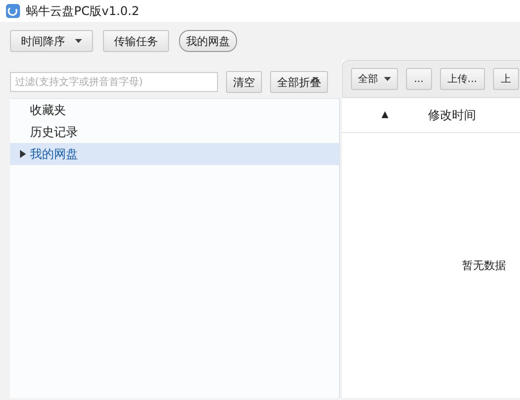 The height and width of the screenshot is (400, 520). What do you see at coordinates (385, 115) in the screenshot?
I see `column-header: ▲` at bounding box center [385, 115].